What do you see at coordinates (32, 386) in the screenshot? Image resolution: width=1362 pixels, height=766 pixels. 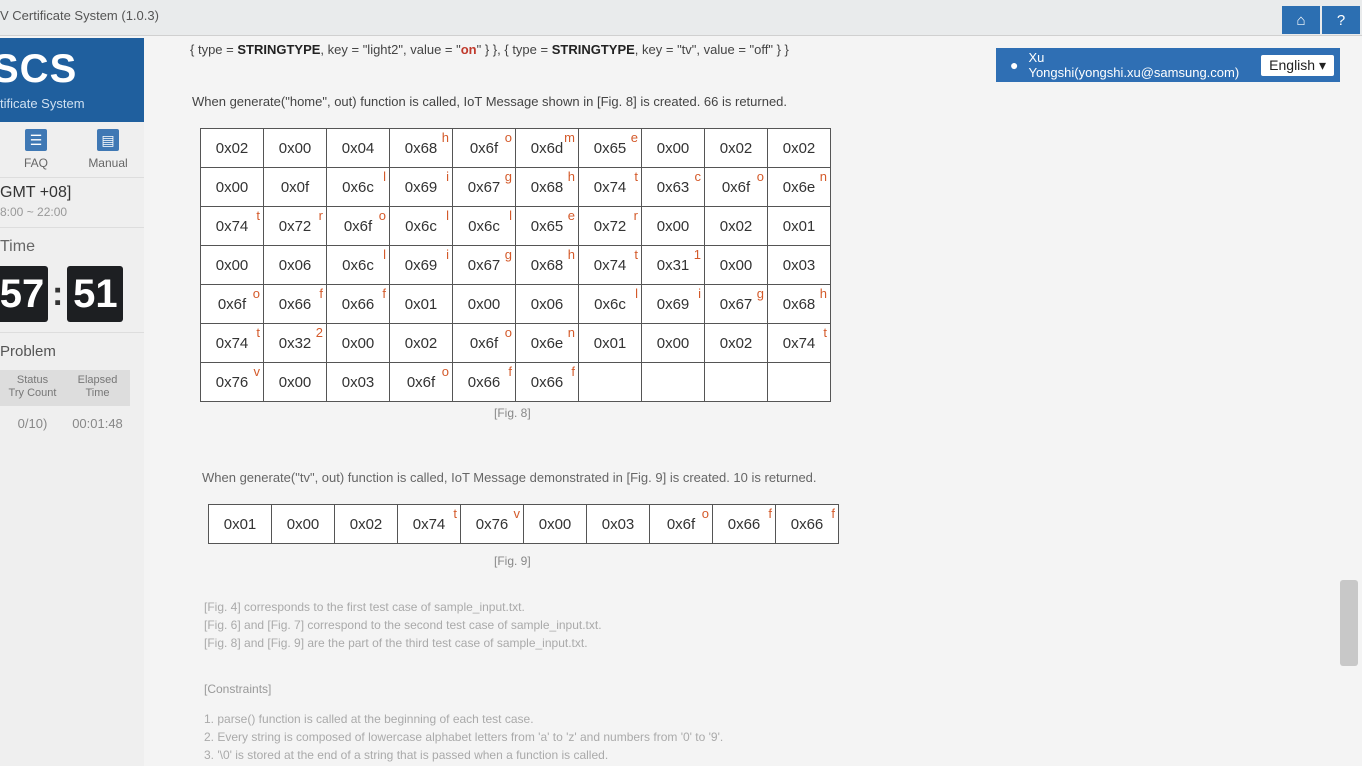 I see `status-header-label: Status Try Count` at bounding box center [32, 386].